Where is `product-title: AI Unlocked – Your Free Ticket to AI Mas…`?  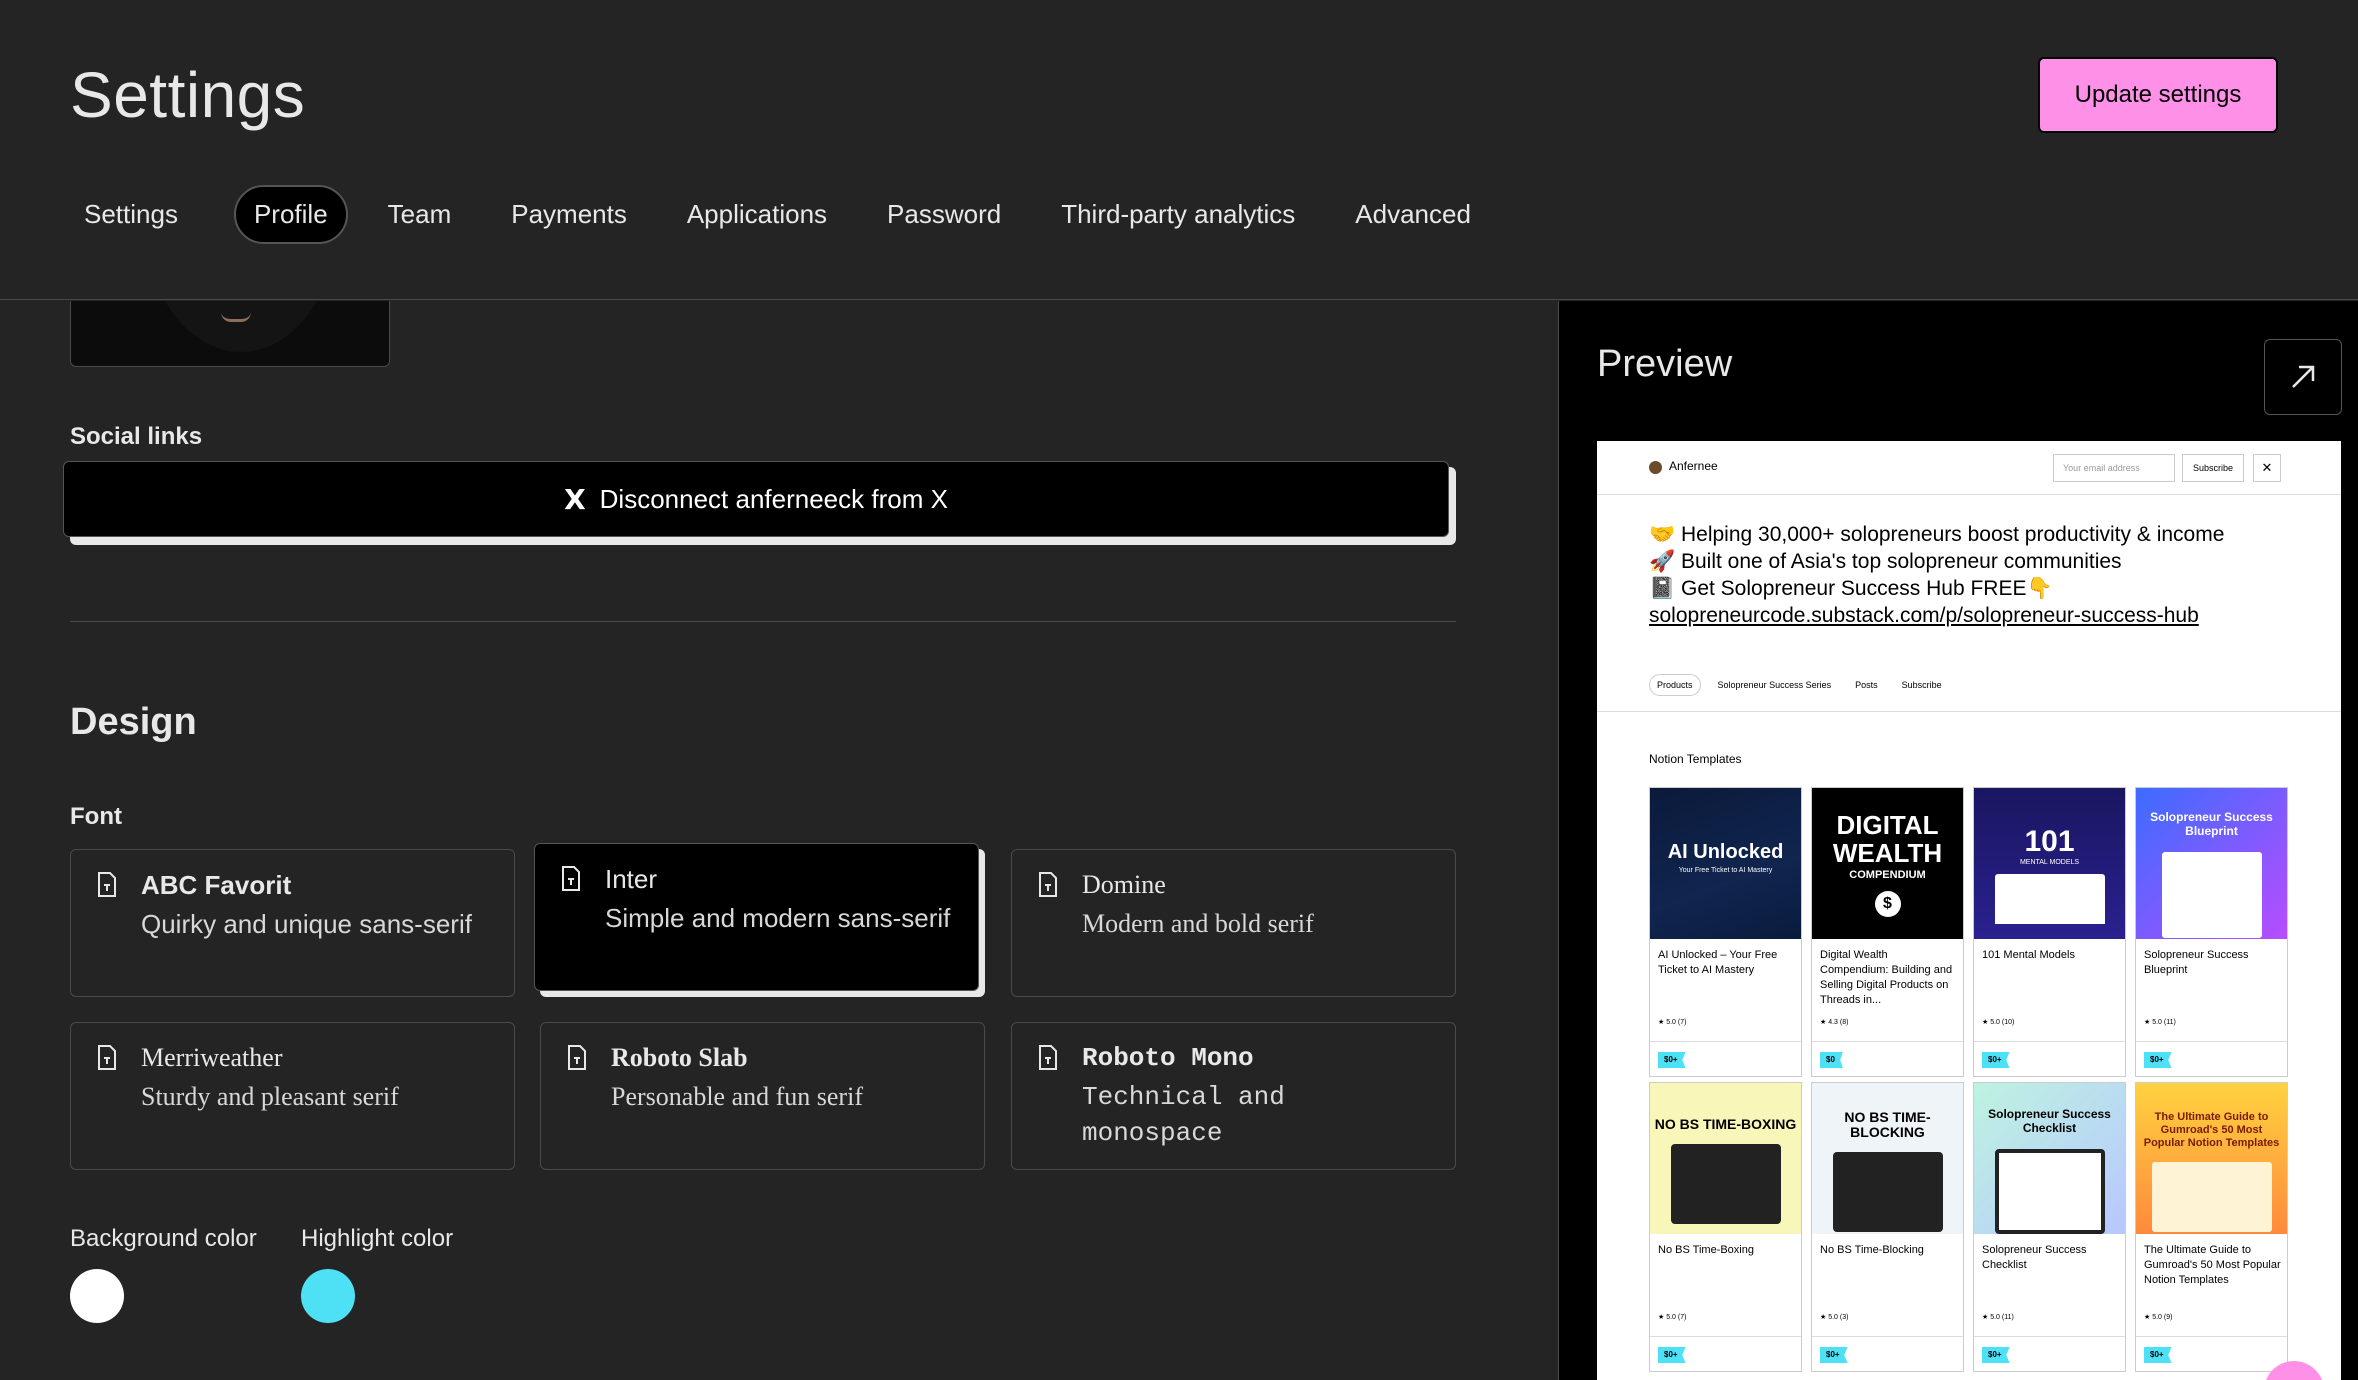
product-title: AI Unlocked – Your Free Ticket to AI Mas… is located at coordinates (1718, 962).